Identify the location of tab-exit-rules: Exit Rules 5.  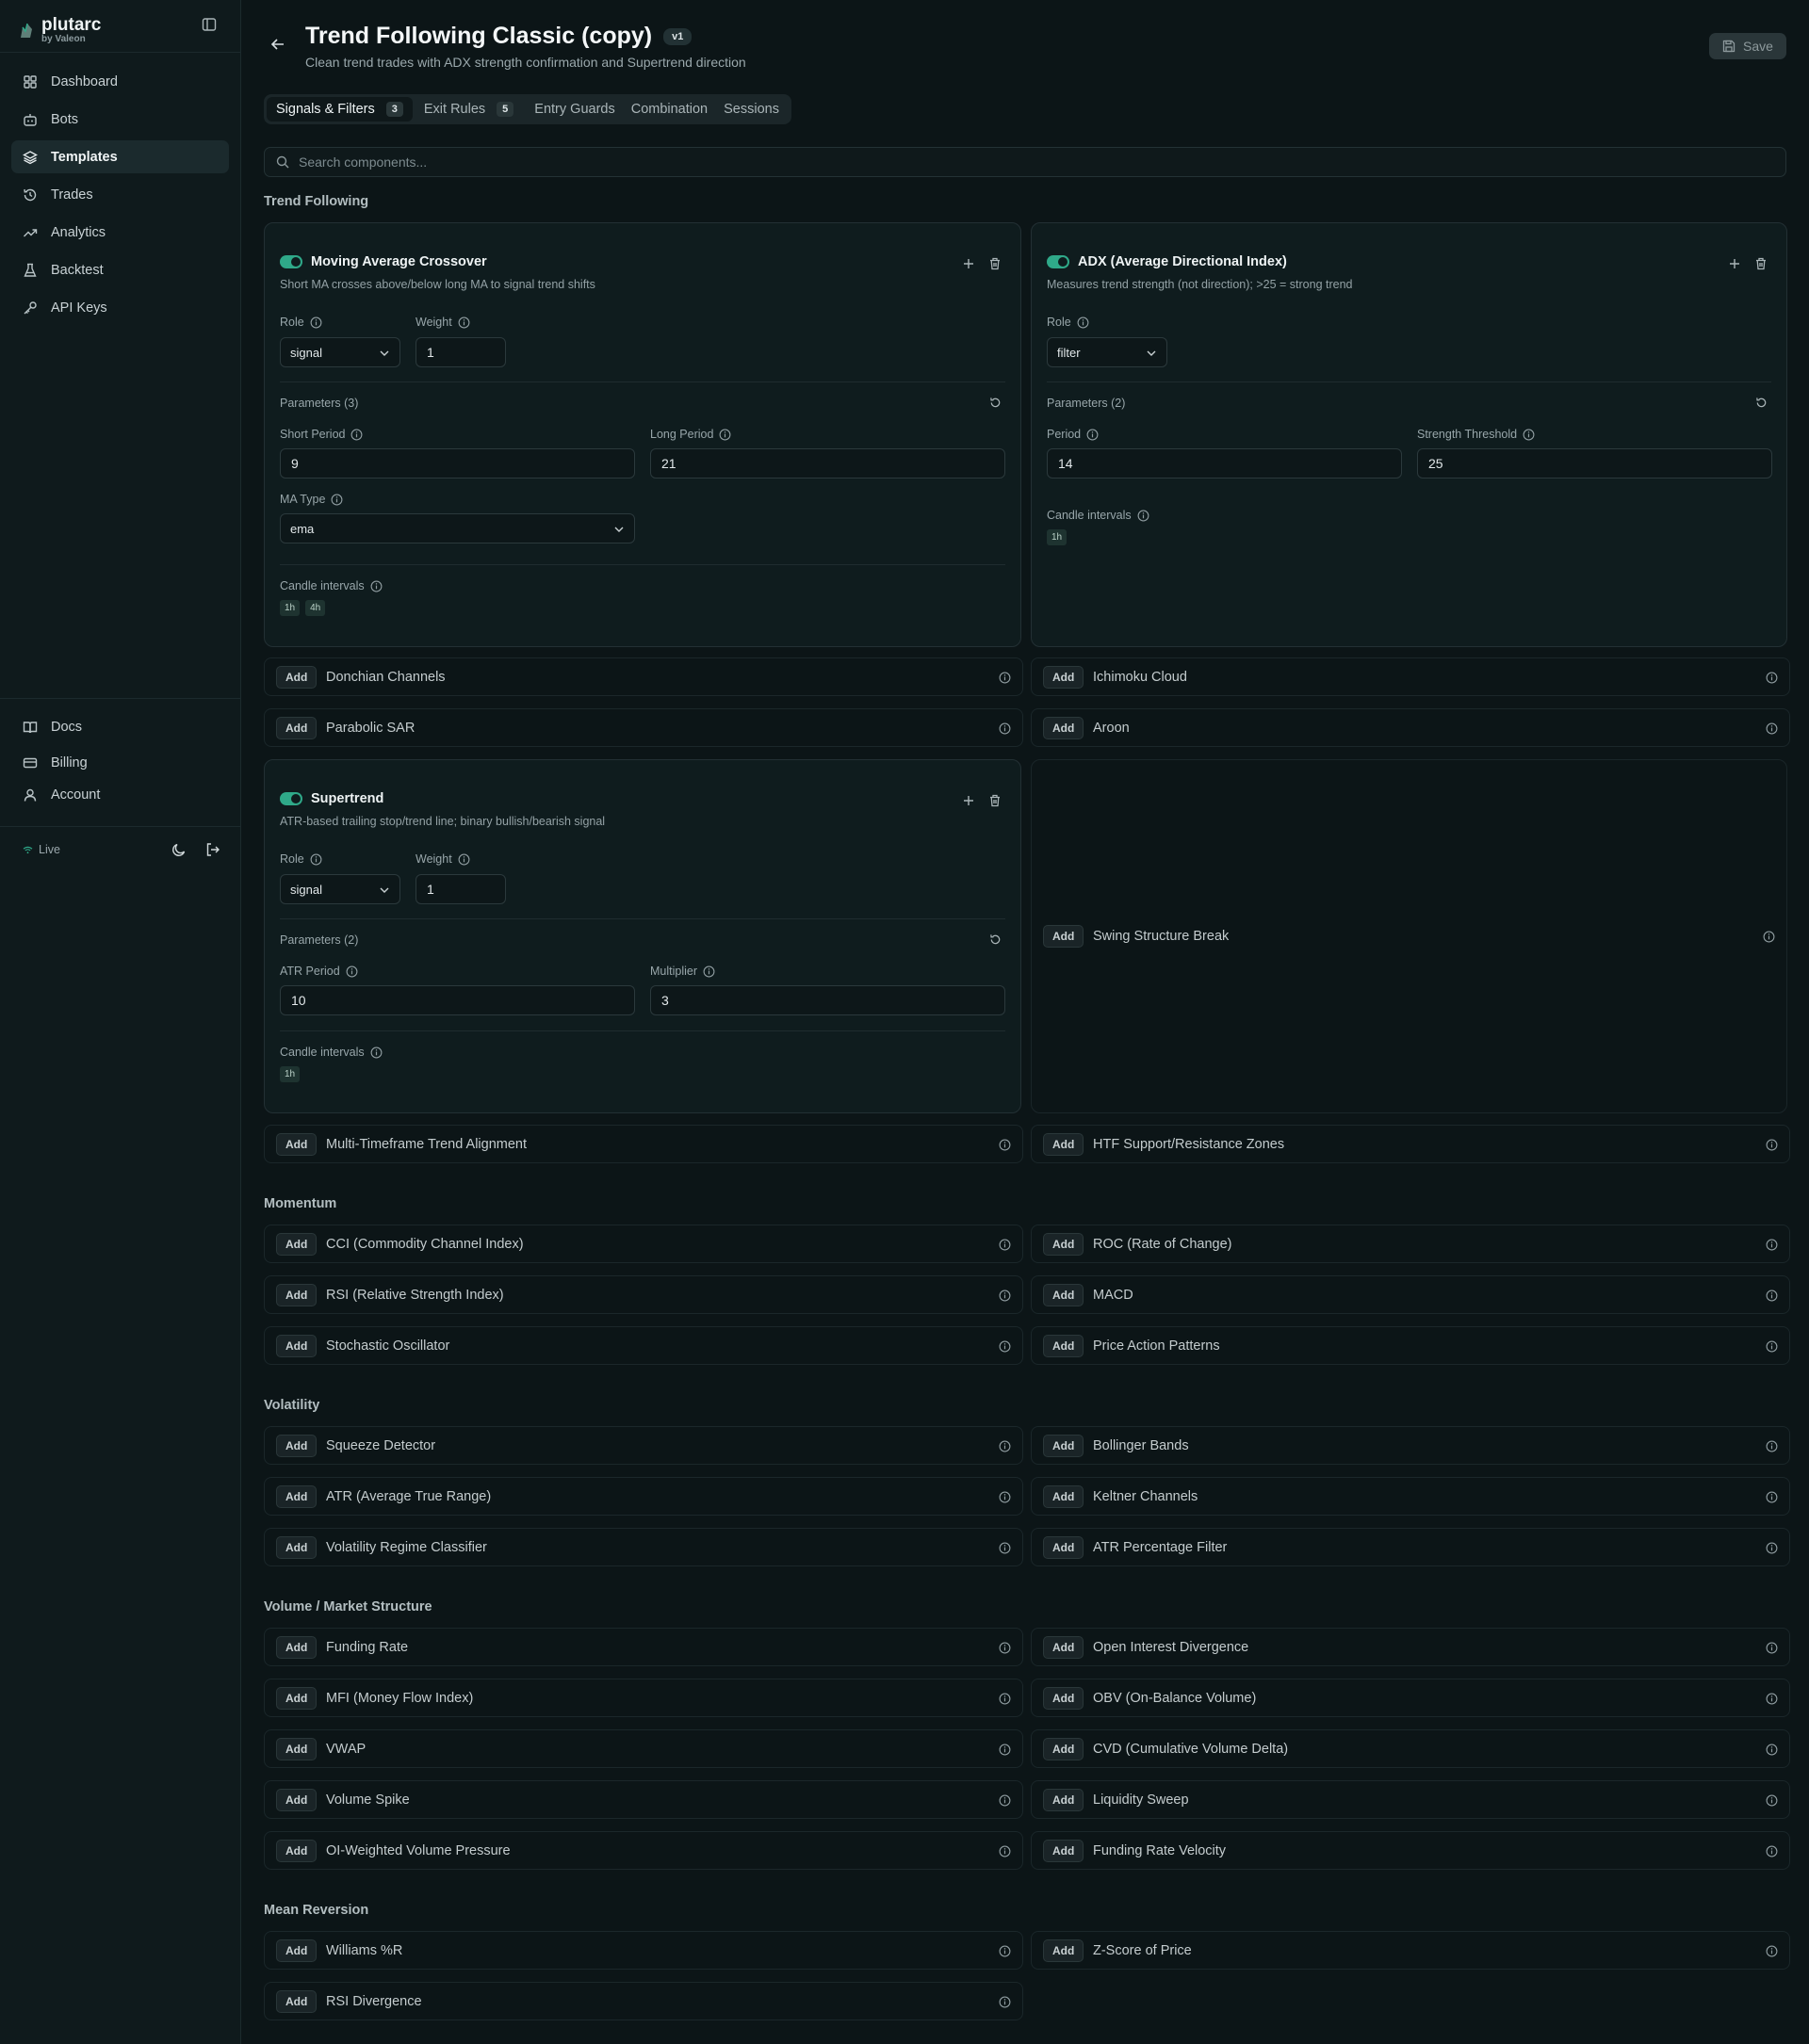
(469, 109).